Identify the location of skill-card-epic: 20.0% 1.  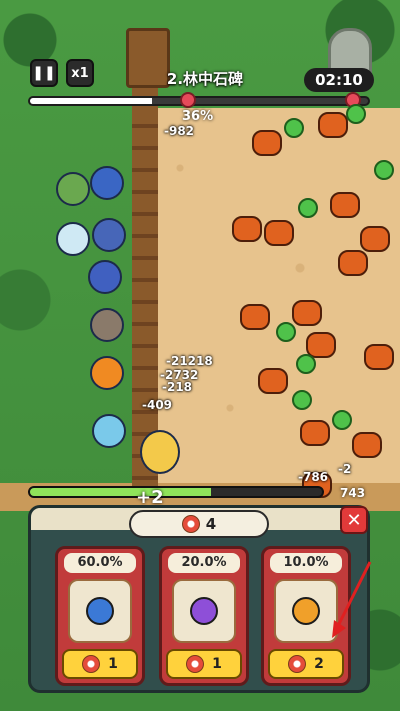
(204, 616).